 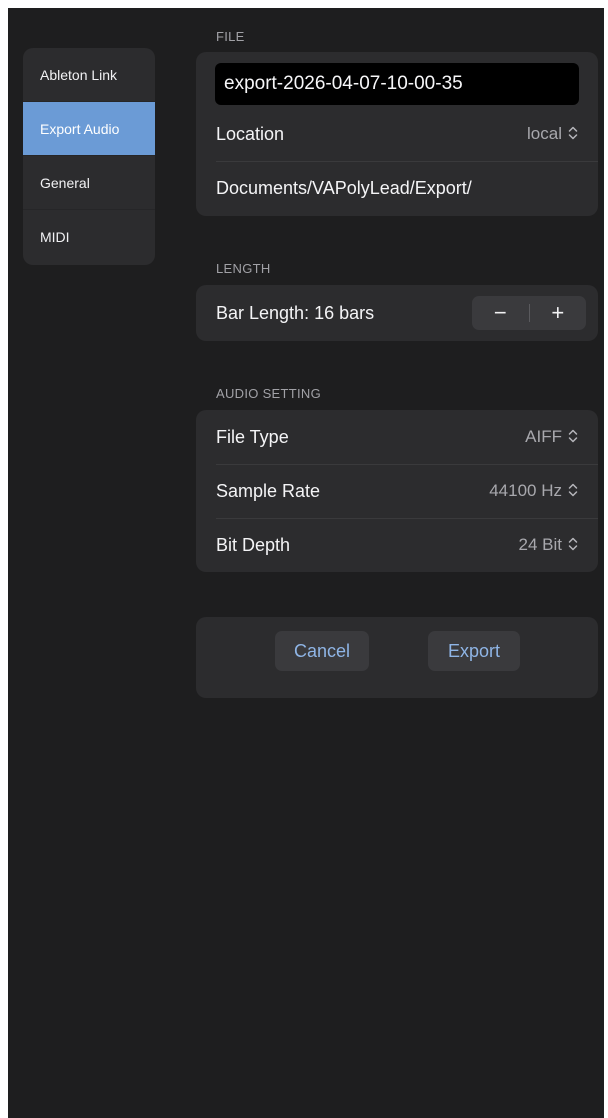 I want to click on export-path-row: Documents/VAPolyLead/Export/, so click(x=397, y=188).